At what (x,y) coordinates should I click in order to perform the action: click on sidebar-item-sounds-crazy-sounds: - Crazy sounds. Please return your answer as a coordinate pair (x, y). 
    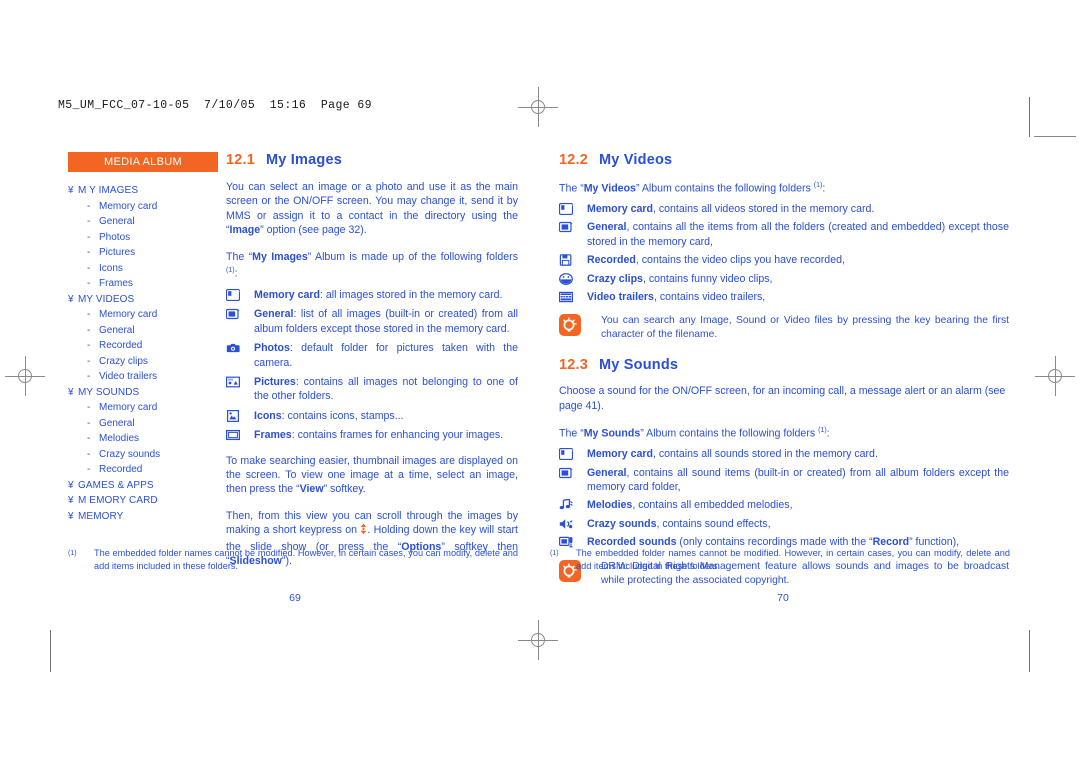
    Looking at the image, I should click on (143, 455).